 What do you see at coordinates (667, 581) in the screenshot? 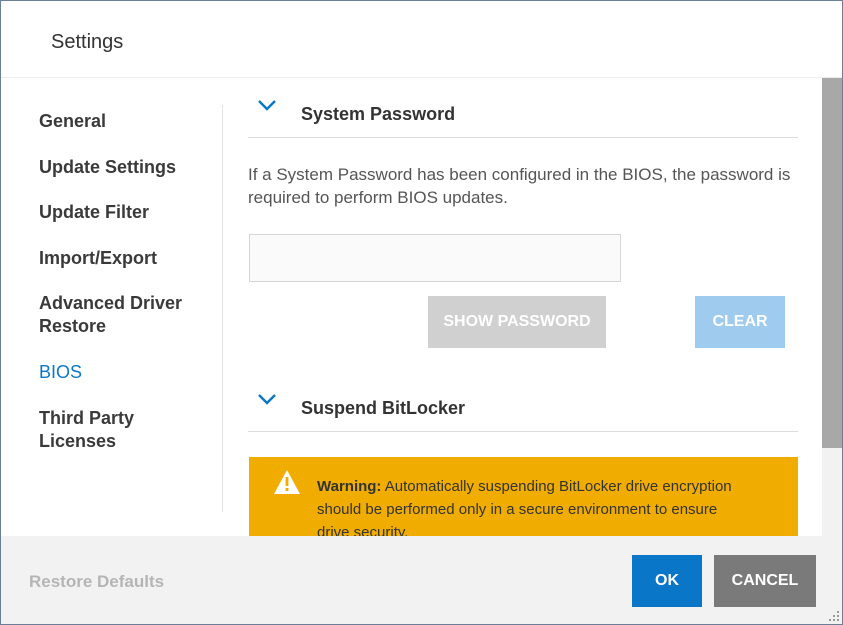
I see `ok-button: OK` at bounding box center [667, 581].